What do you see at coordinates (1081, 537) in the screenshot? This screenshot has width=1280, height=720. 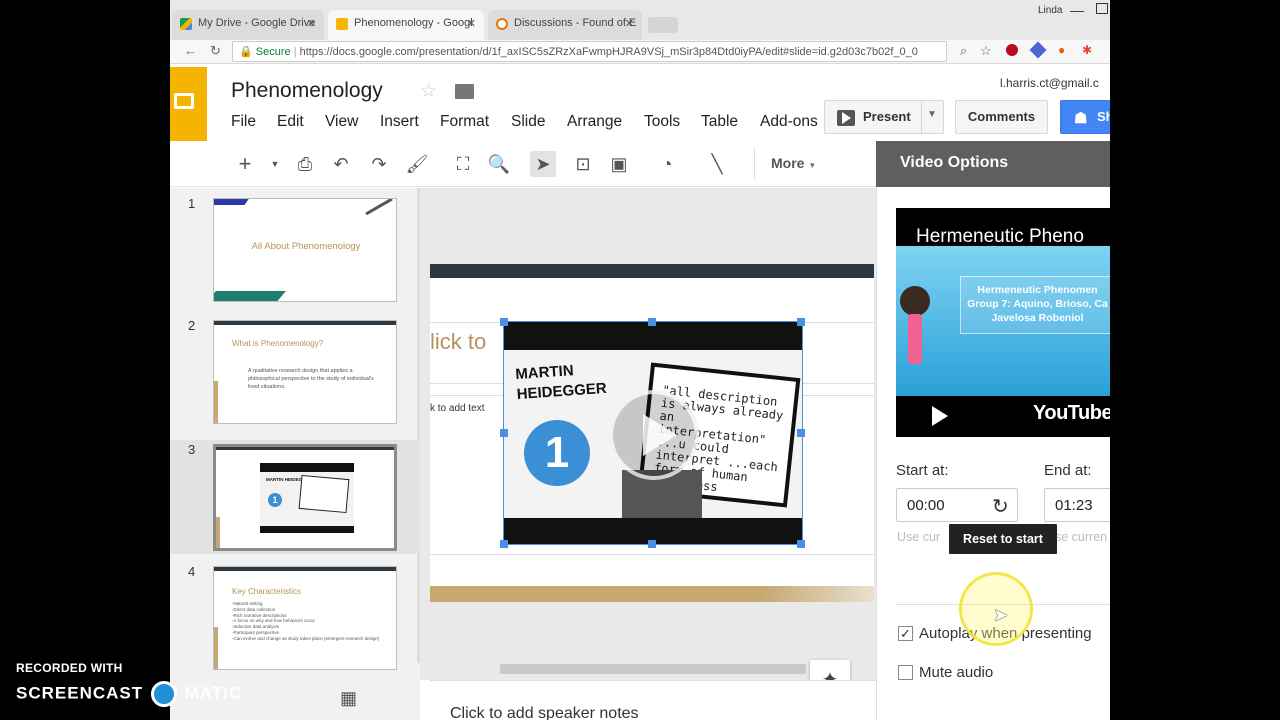 I see `use-current-link: se curren` at bounding box center [1081, 537].